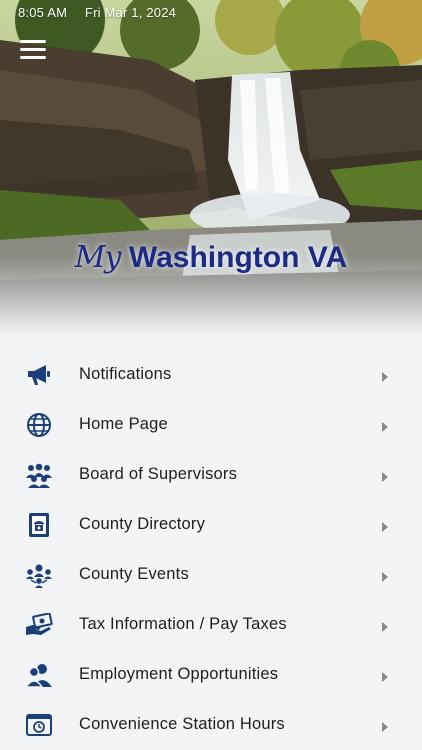 The height and width of the screenshot is (750, 422). Describe the element at coordinates (183, 624) in the screenshot. I see `menu-item-label: Tax Information / Pay Taxes` at that location.